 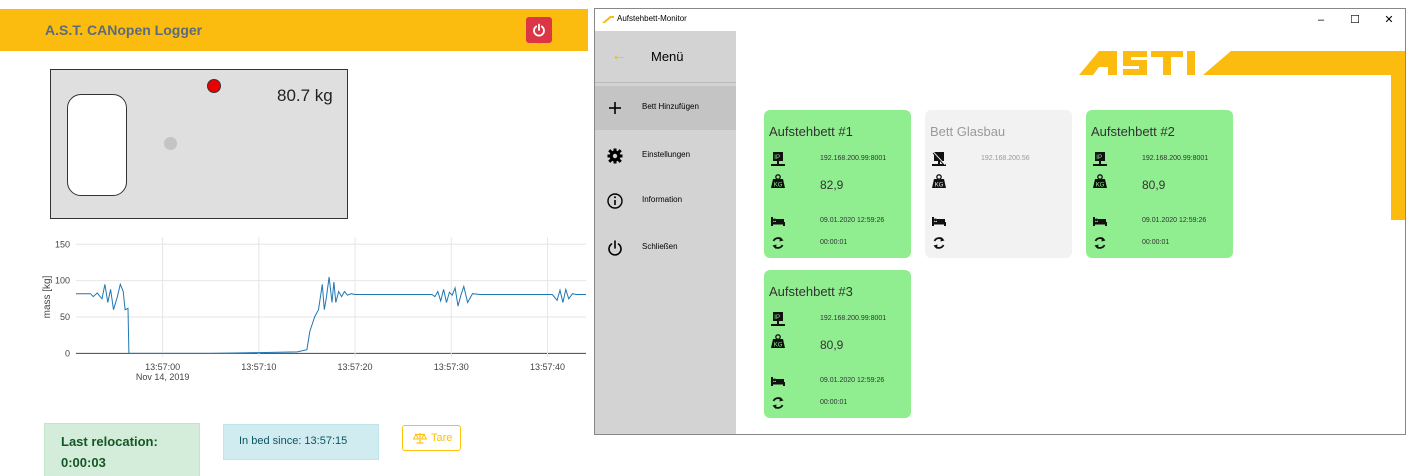 I want to click on bed-pillow, so click(x=97, y=145).